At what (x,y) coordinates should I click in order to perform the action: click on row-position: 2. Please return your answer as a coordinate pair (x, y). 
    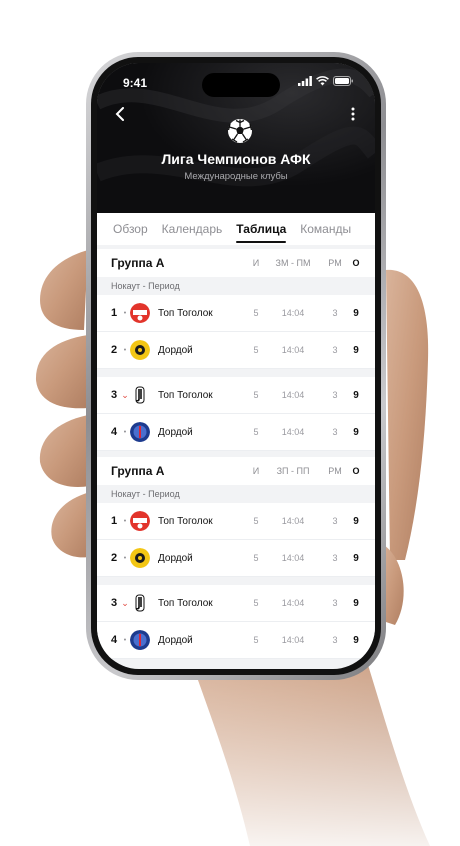
    Looking at the image, I should click on (114, 558).